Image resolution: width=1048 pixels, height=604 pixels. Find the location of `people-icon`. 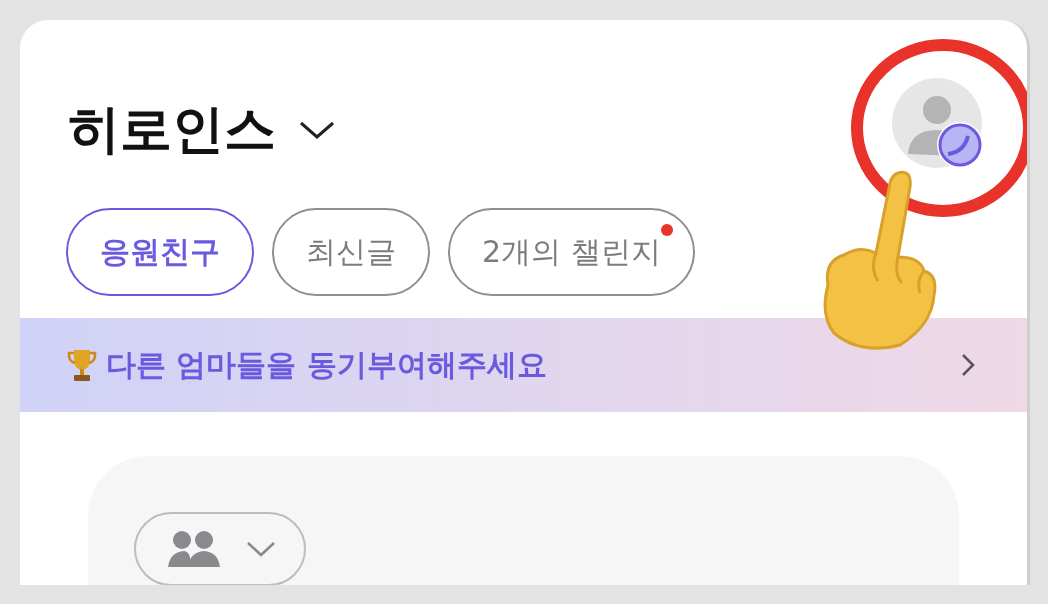

people-icon is located at coordinates (194, 549).